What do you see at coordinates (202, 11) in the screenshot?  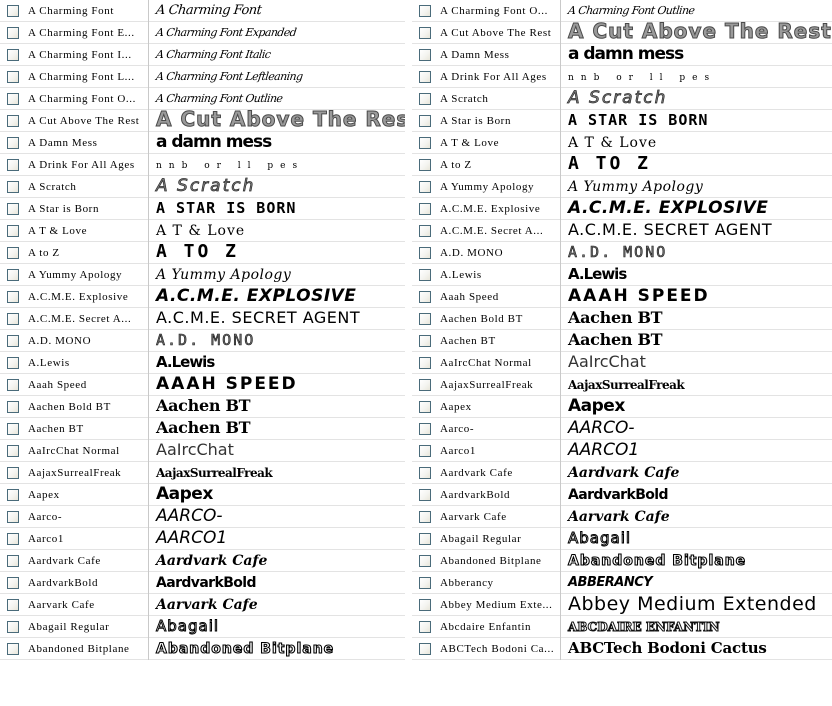 I see `font-row: A Charming Font A Charming Font` at bounding box center [202, 11].